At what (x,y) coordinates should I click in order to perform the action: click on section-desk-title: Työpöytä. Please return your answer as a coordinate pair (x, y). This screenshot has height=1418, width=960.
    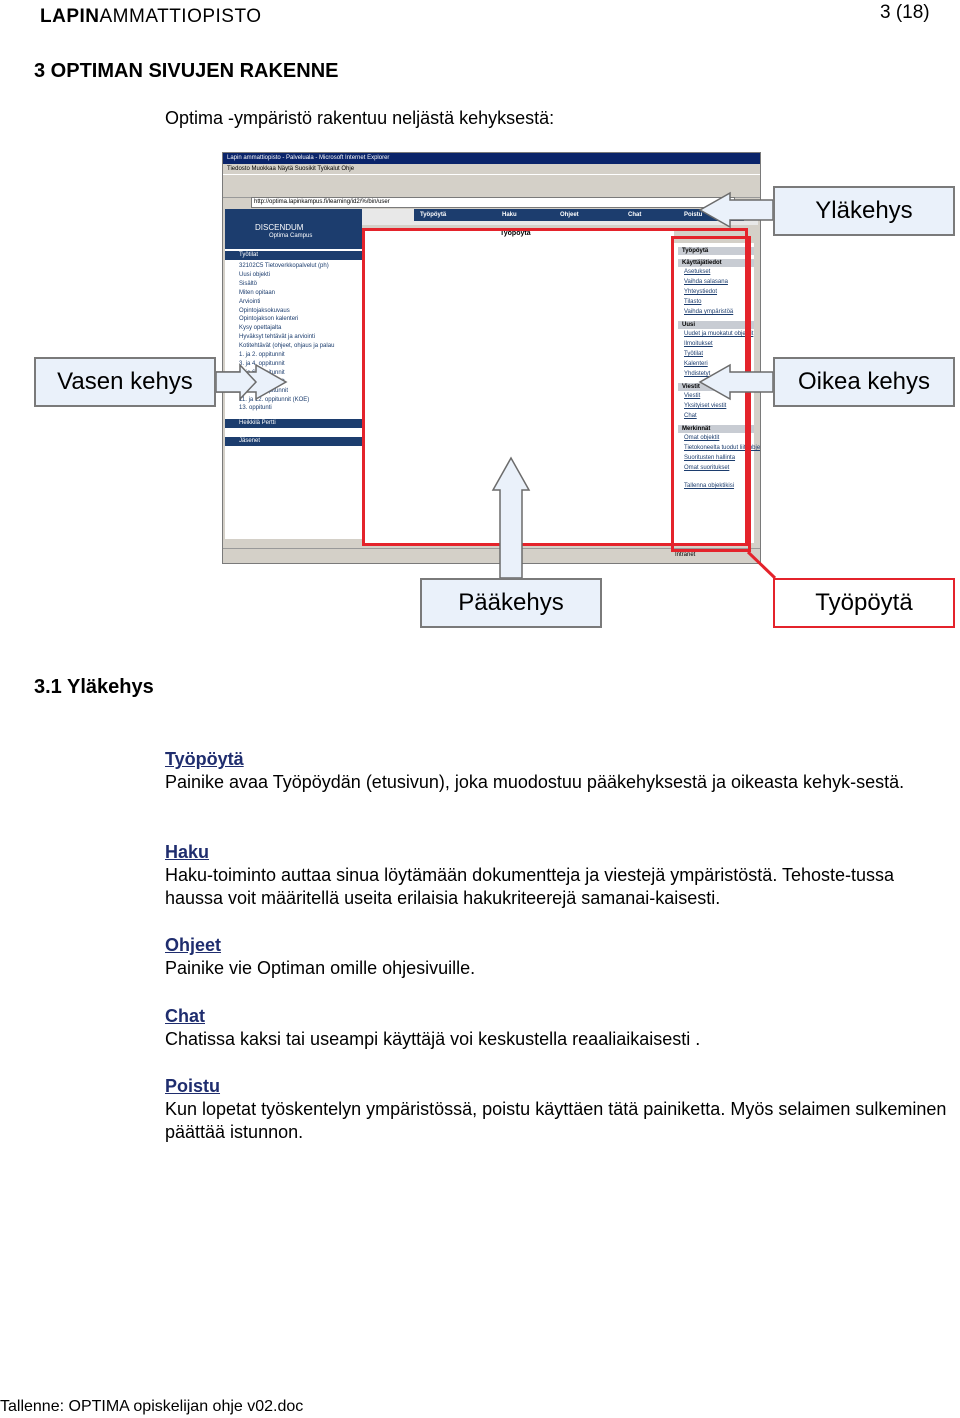
    Looking at the image, I should click on (204, 759).